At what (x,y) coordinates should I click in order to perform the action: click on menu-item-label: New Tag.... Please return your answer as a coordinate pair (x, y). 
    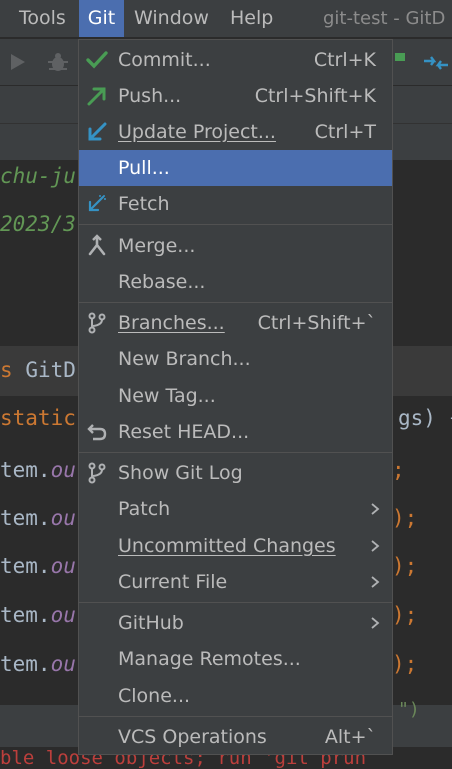
    Looking at the image, I should click on (167, 396).